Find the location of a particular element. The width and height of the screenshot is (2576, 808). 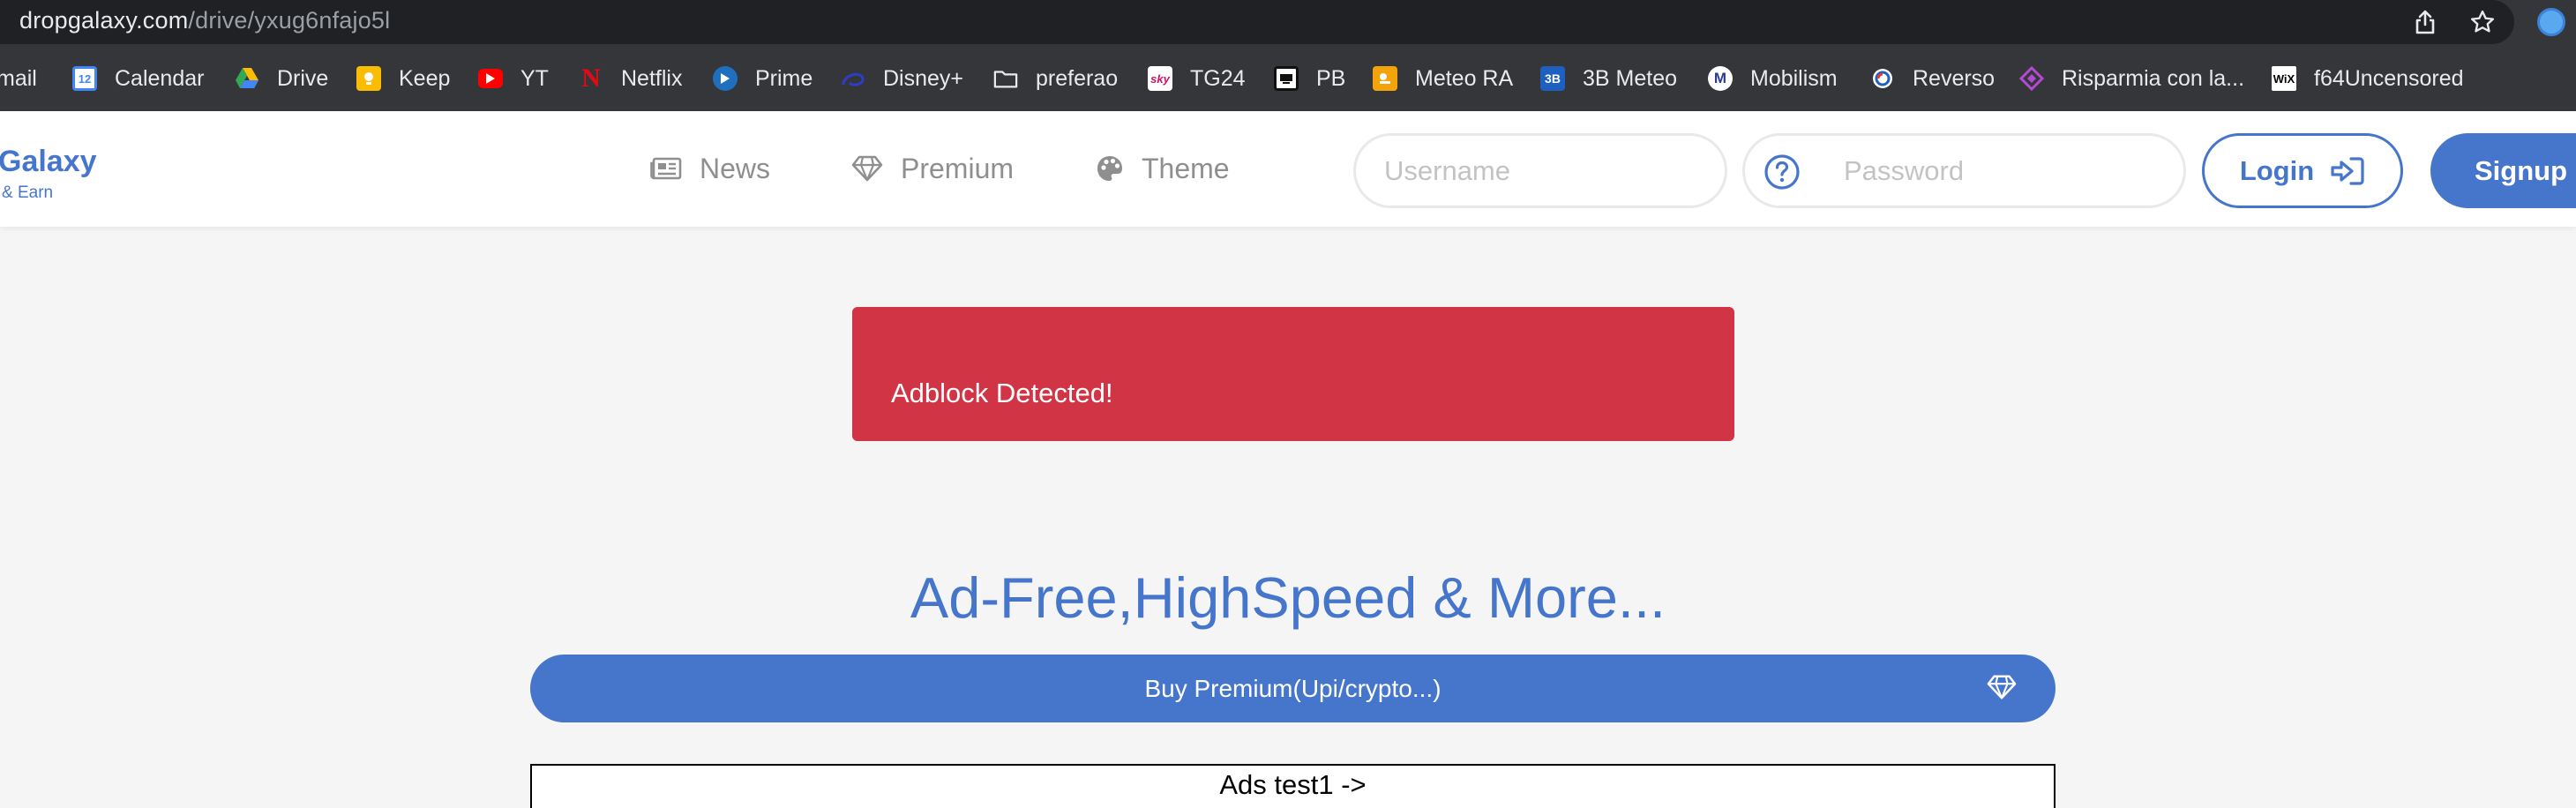

bookmark-tg24: sky TG24 is located at coordinates (1197, 78).